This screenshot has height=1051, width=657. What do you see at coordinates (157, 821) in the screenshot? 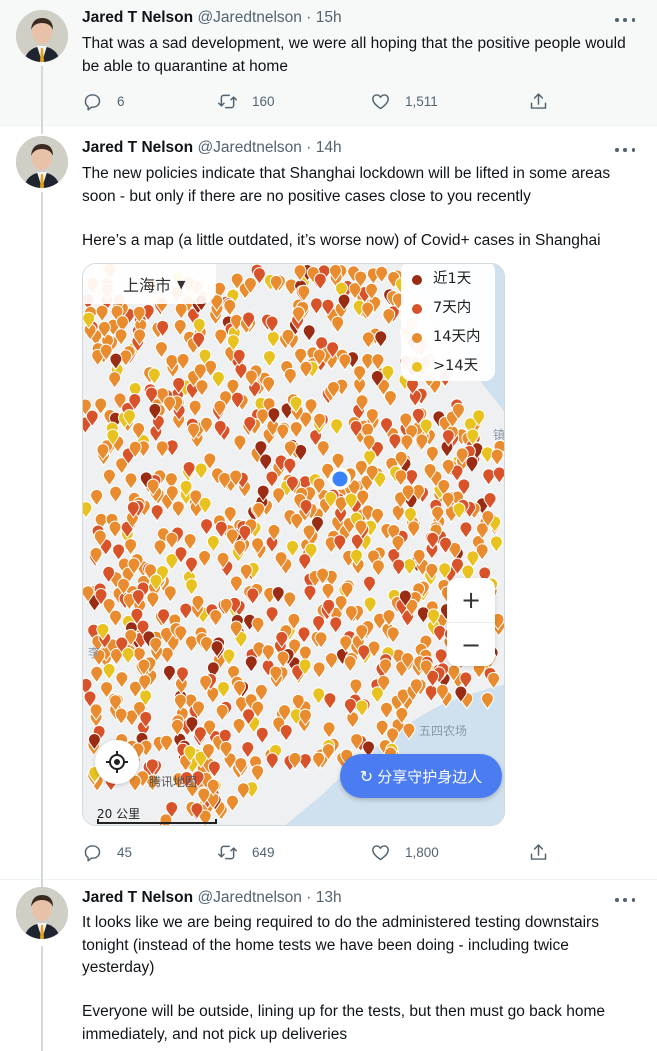
I see `scale-bar` at bounding box center [157, 821].